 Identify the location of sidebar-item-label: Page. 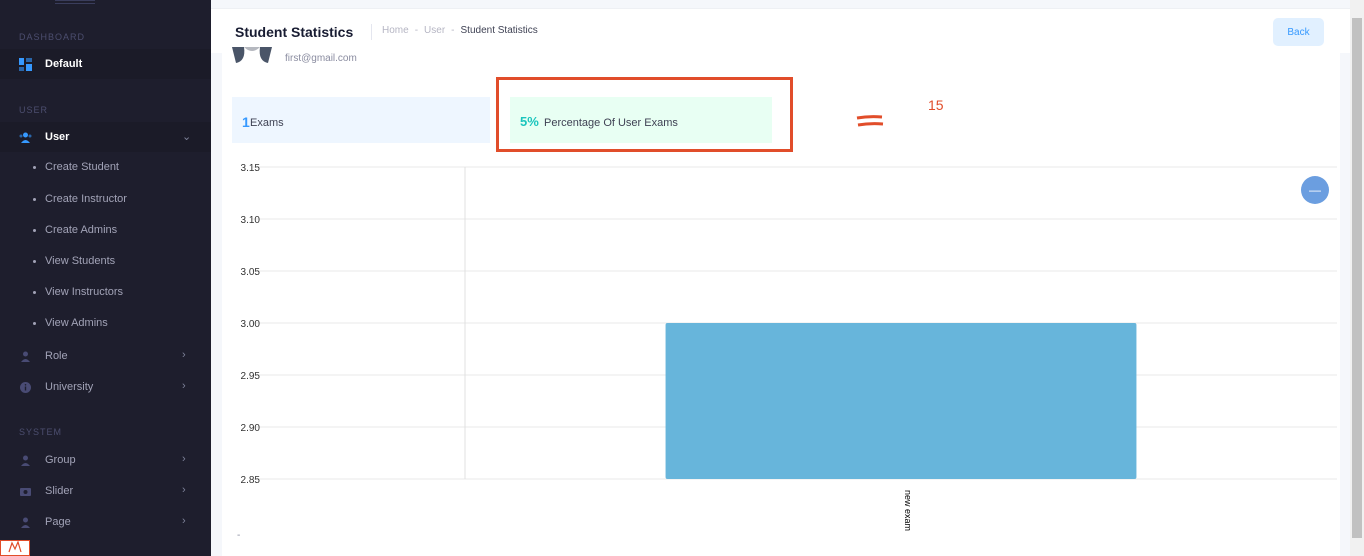
(58, 522).